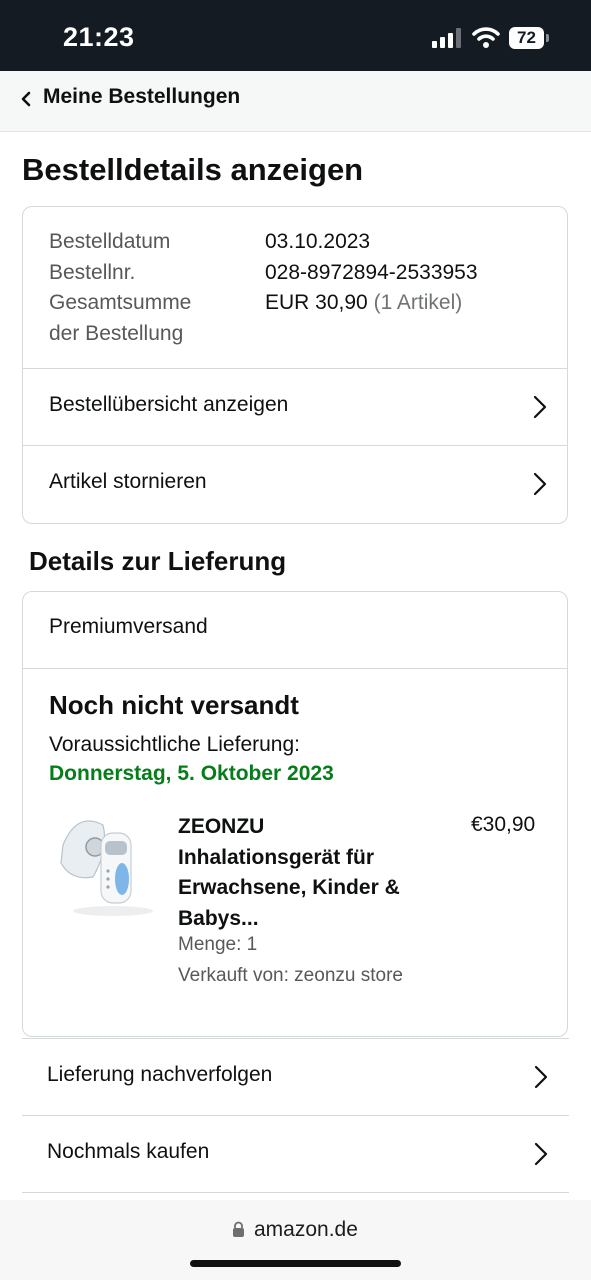 The width and height of the screenshot is (591, 1280). I want to click on lock-icon, so click(238, 1229).